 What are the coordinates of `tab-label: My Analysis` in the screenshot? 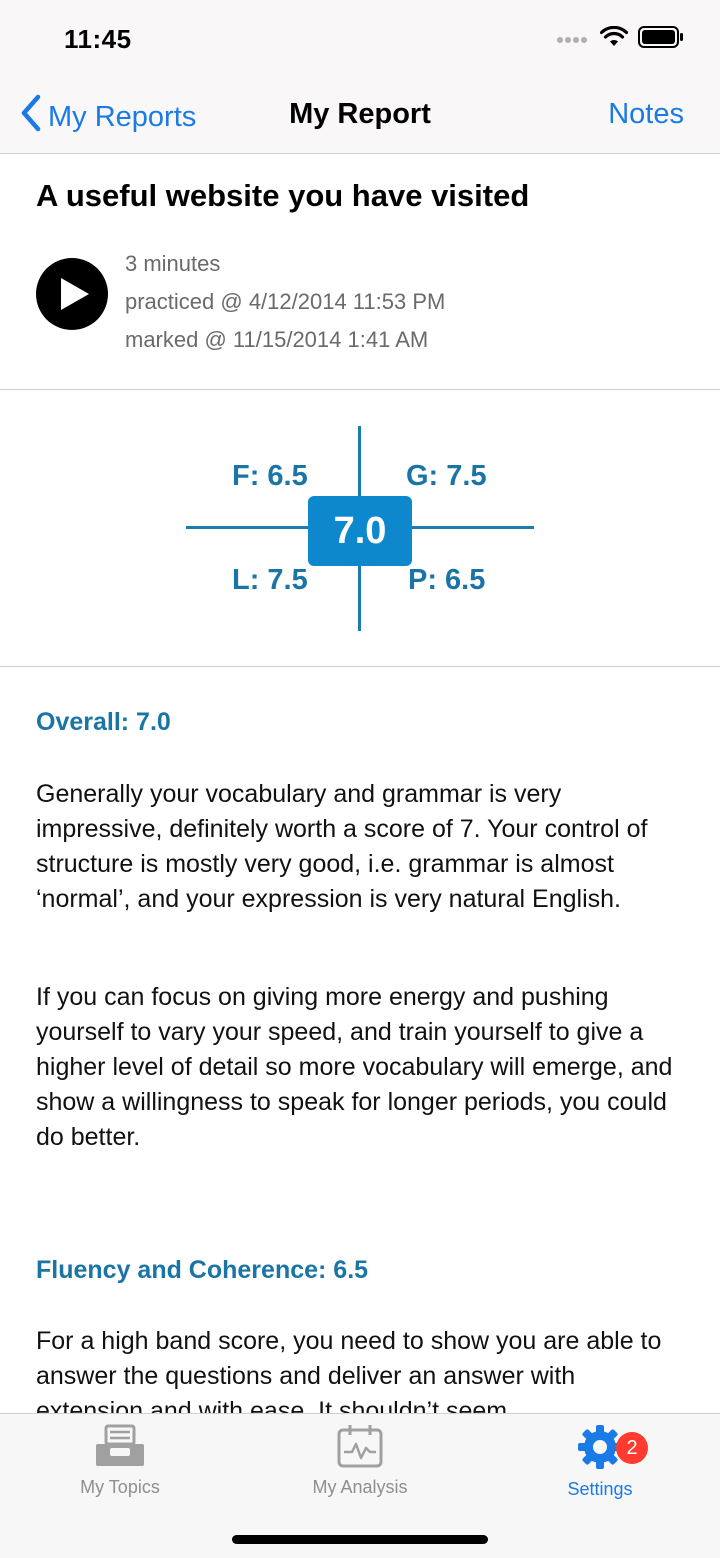 It's located at (360, 1487).